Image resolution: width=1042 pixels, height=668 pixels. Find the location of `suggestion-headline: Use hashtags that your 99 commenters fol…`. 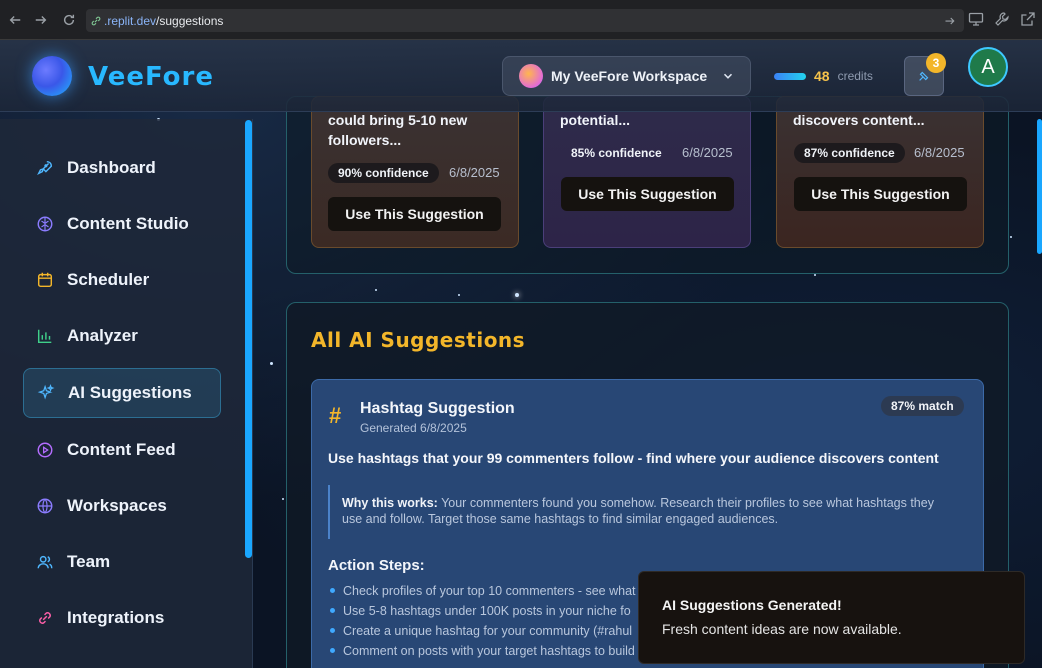

suggestion-headline: Use hashtags that your 99 commenters fol… is located at coordinates (633, 458).